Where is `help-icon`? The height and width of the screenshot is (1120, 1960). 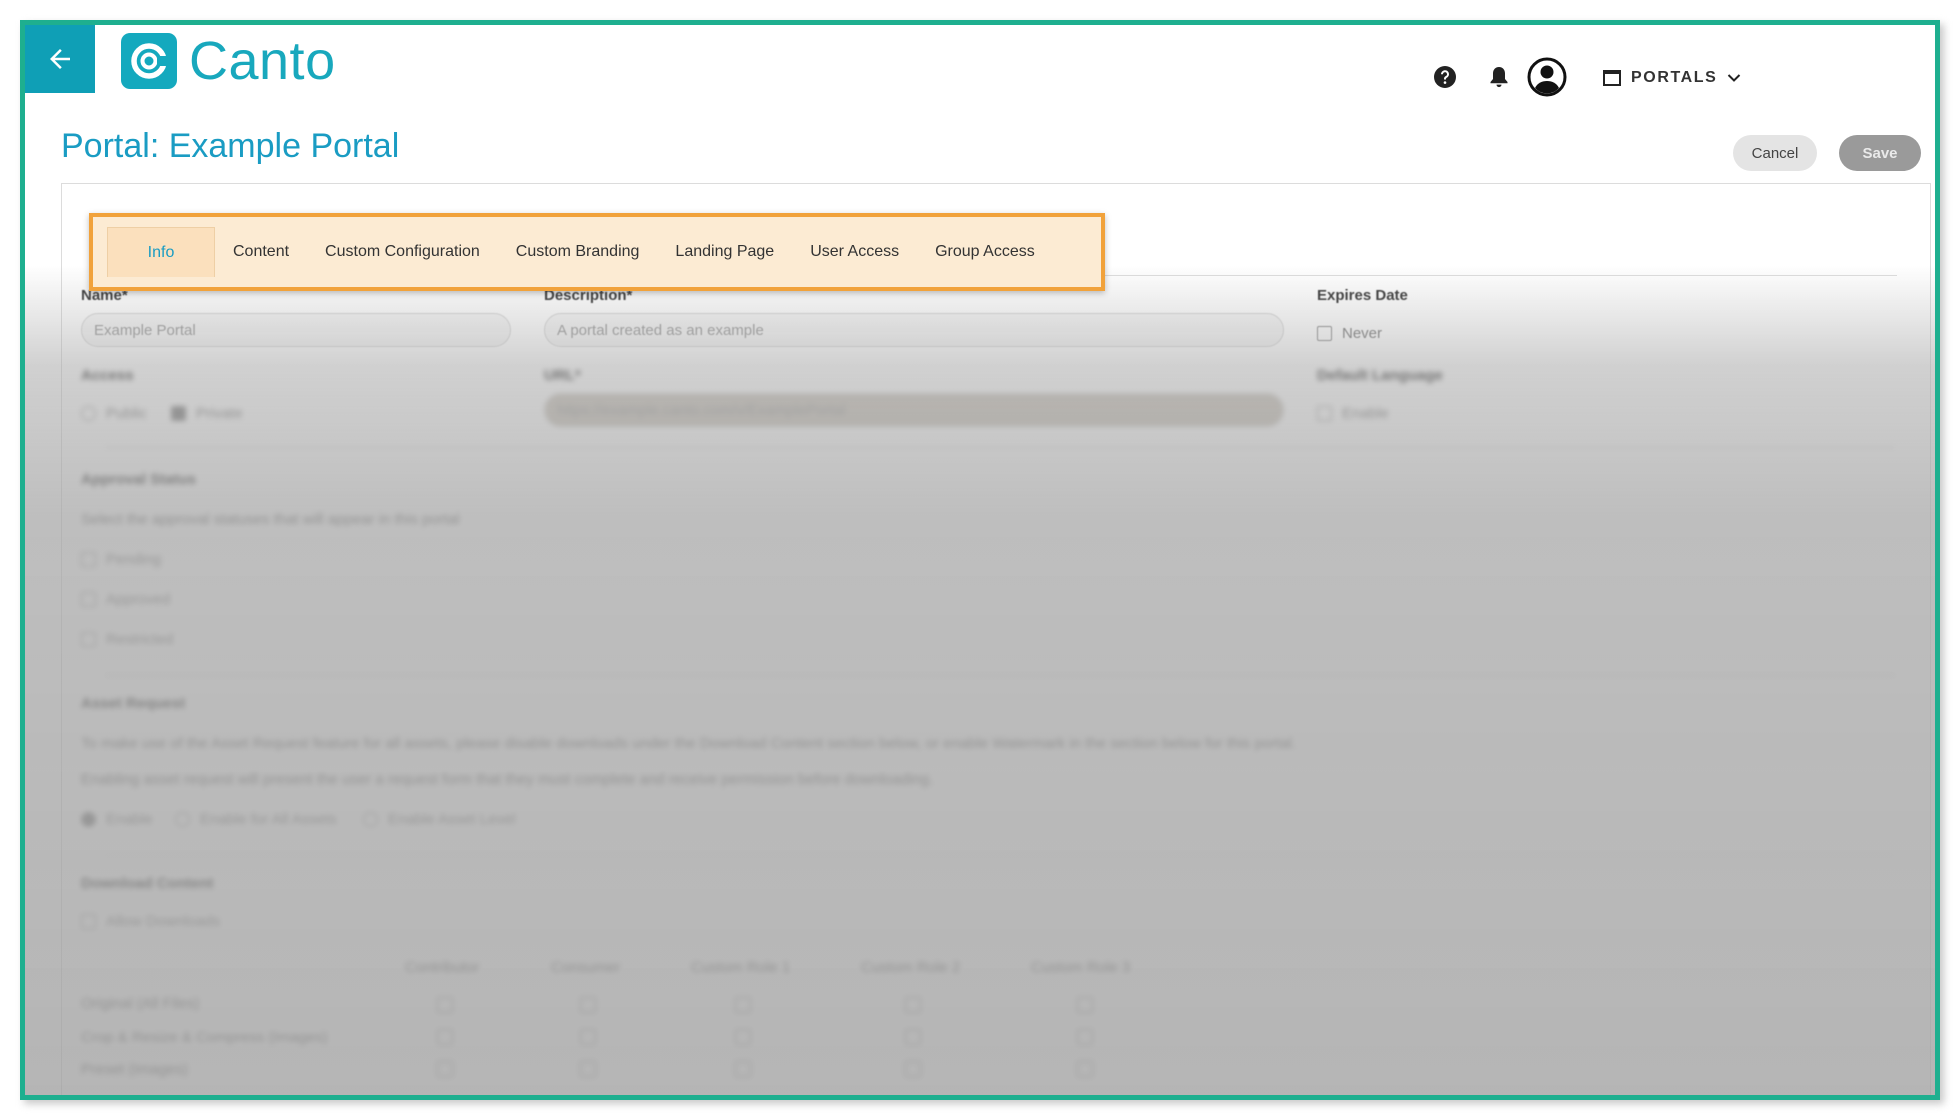
help-icon is located at coordinates (1445, 77).